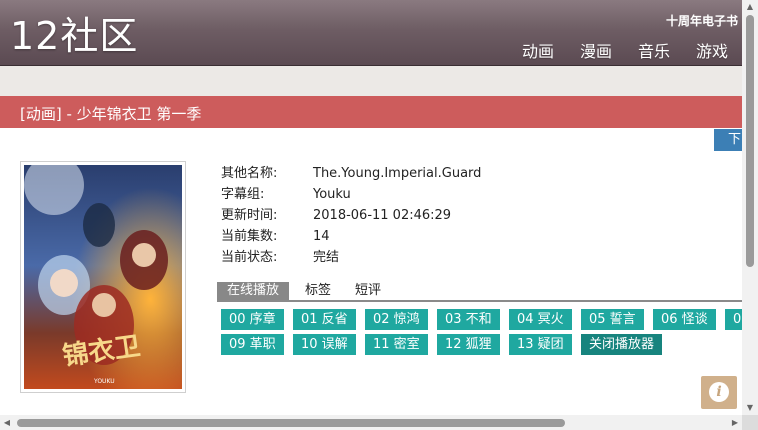 The height and width of the screenshot is (430, 758). What do you see at coordinates (540, 344) in the screenshot?
I see `episode-button: 13 疑团` at bounding box center [540, 344].